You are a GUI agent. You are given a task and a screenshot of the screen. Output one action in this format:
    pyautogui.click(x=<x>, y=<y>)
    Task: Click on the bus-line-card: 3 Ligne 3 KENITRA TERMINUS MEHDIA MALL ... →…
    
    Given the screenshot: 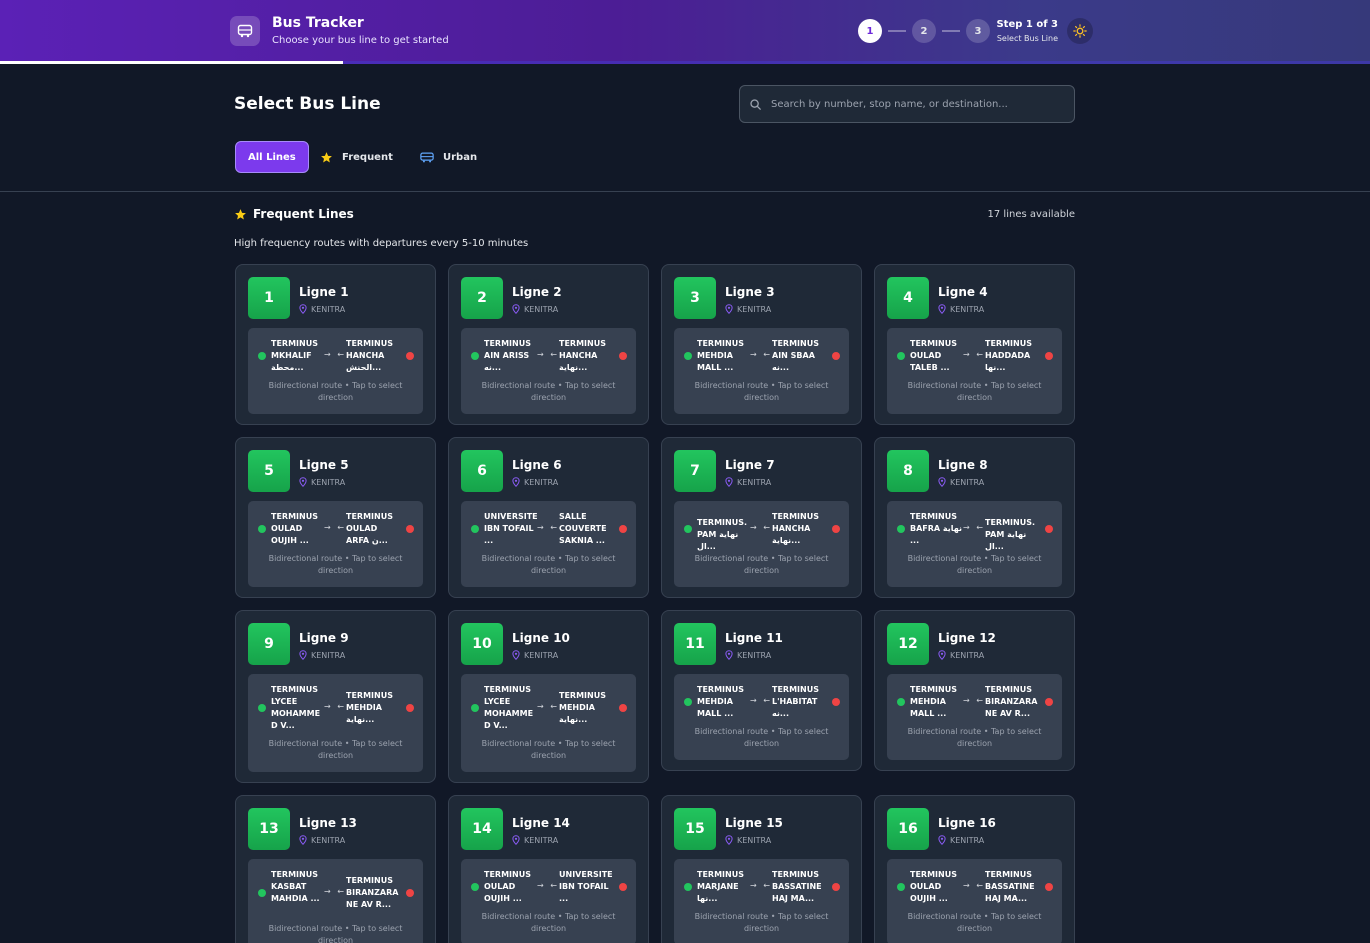 What is the action you would take?
    pyautogui.click(x=761, y=344)
    